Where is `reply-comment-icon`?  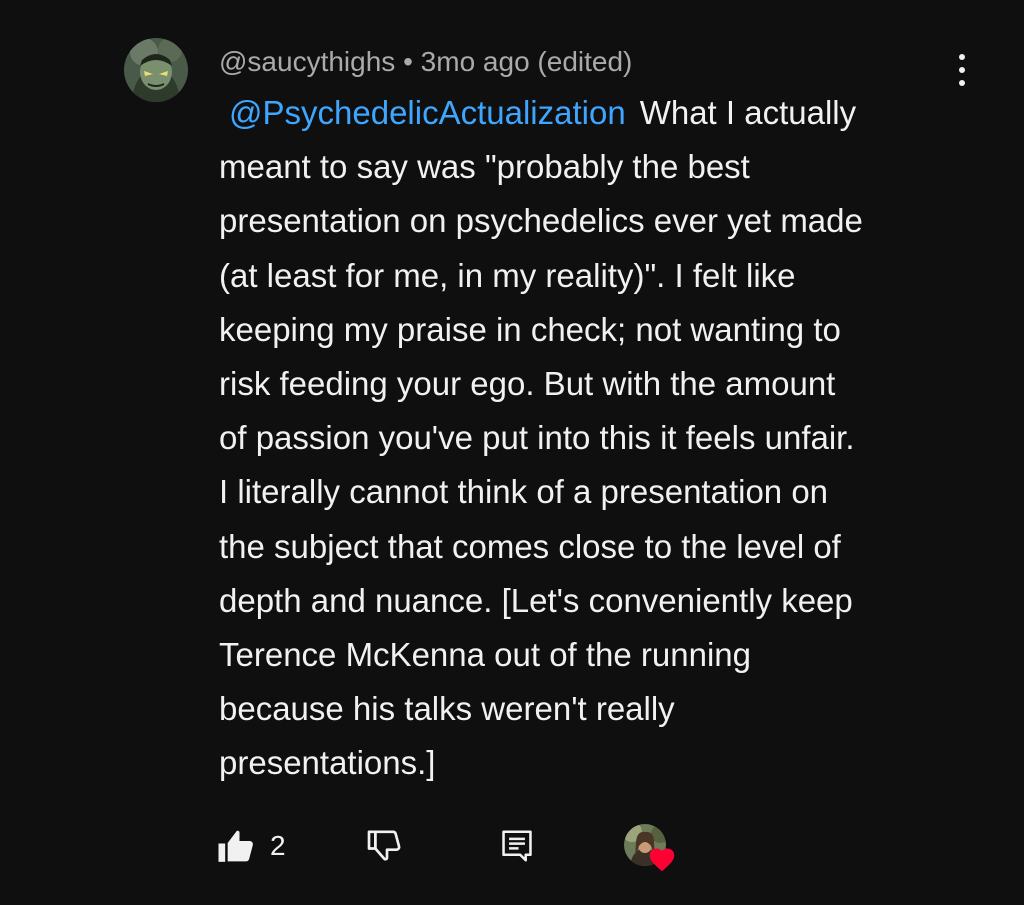 reply-comment-icon is located at coordinates (517, 846).